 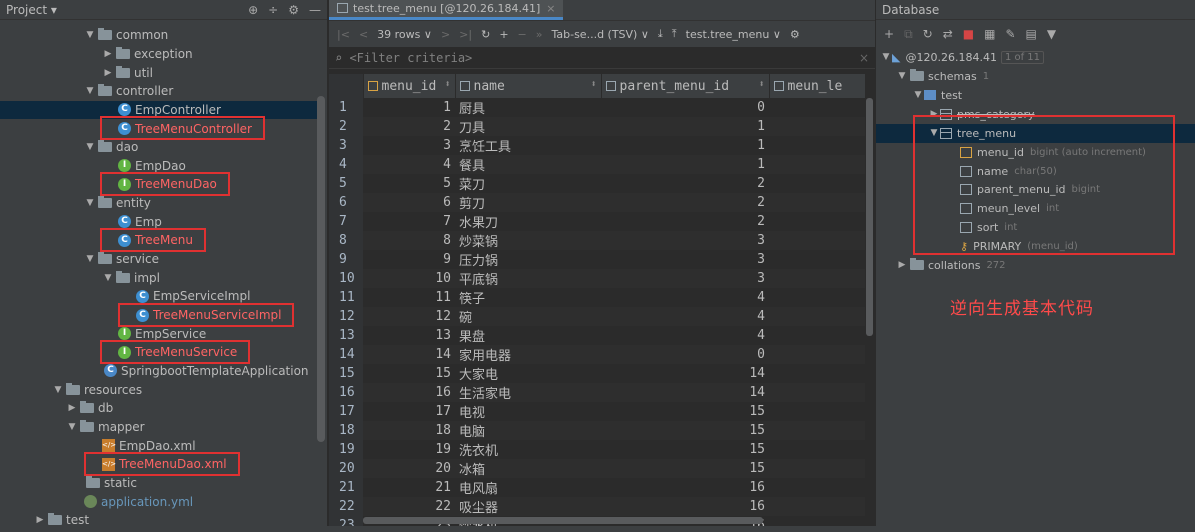 I want to click on cell-menu-id: 1, so click(x=409, y=107).